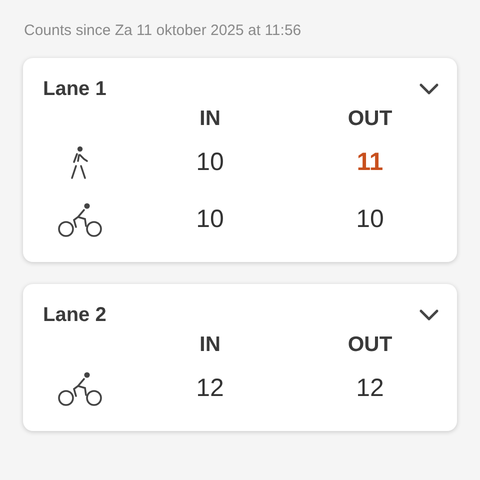 The height and width of the screenshot is (480, 480). I want to click on counts-since-text: Counts since Za 11 oktober 2025 at 11:56, so click(162, 31).